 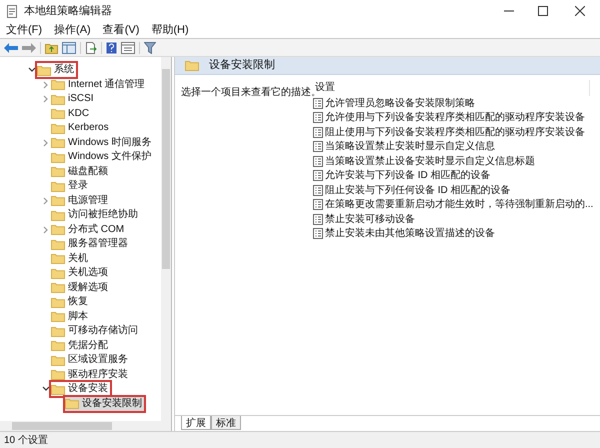 I want to click on tree-item: Kerberos, so click(x=81, y=128).